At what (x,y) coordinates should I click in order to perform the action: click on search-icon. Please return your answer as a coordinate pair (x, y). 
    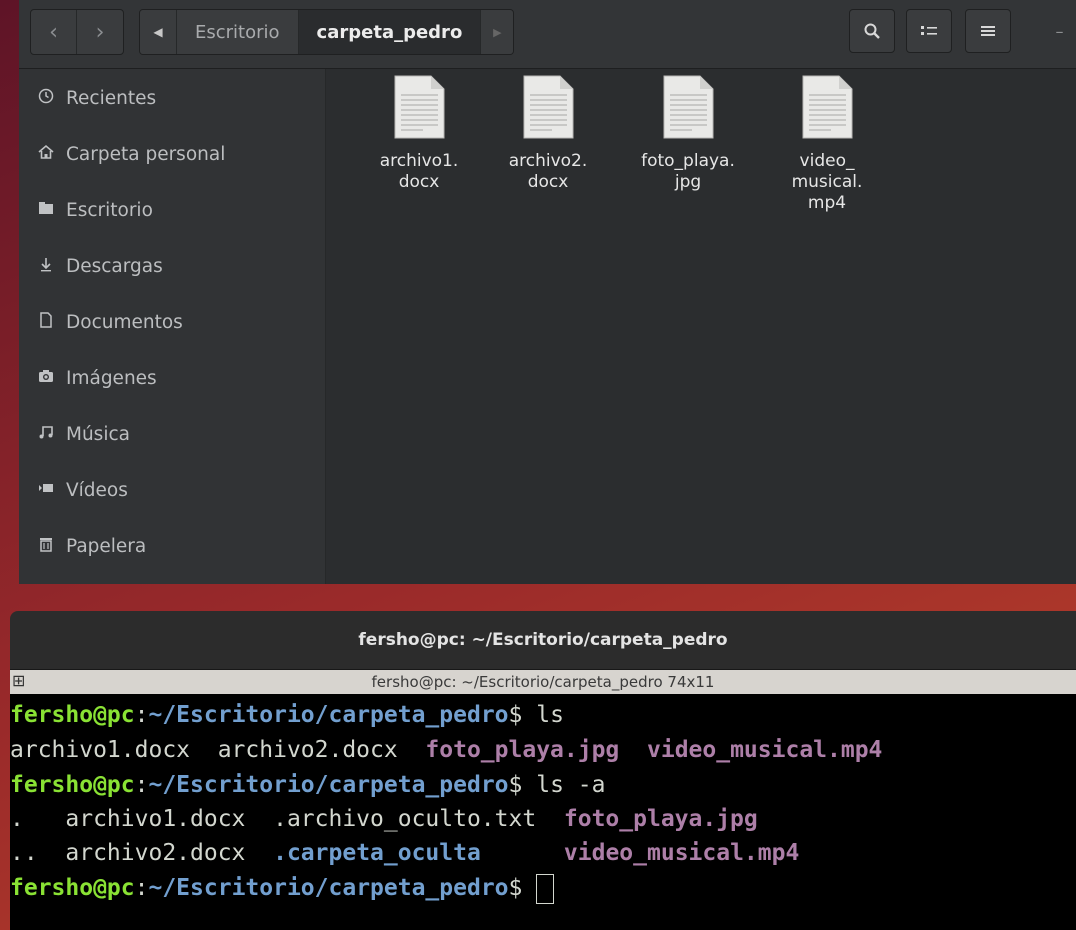
    Looking at the image, I should click on (872, 31).